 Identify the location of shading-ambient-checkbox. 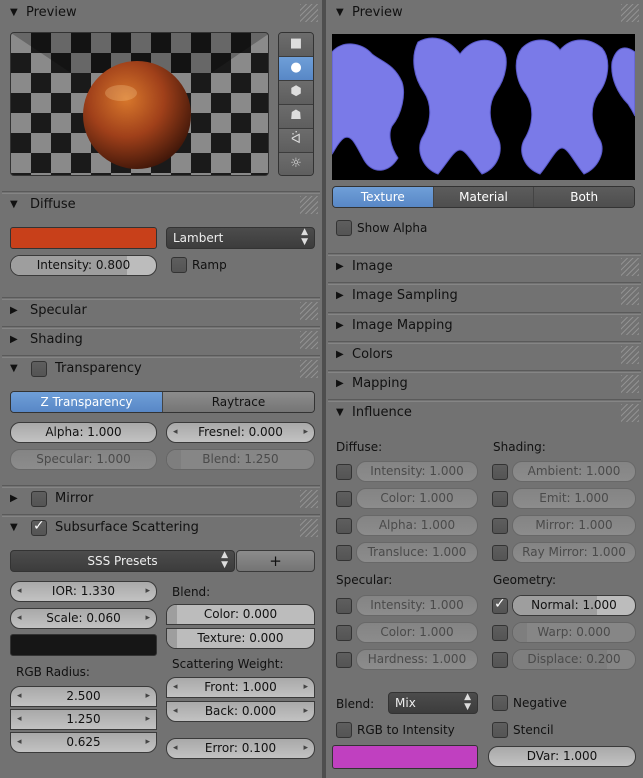
(500, 472).